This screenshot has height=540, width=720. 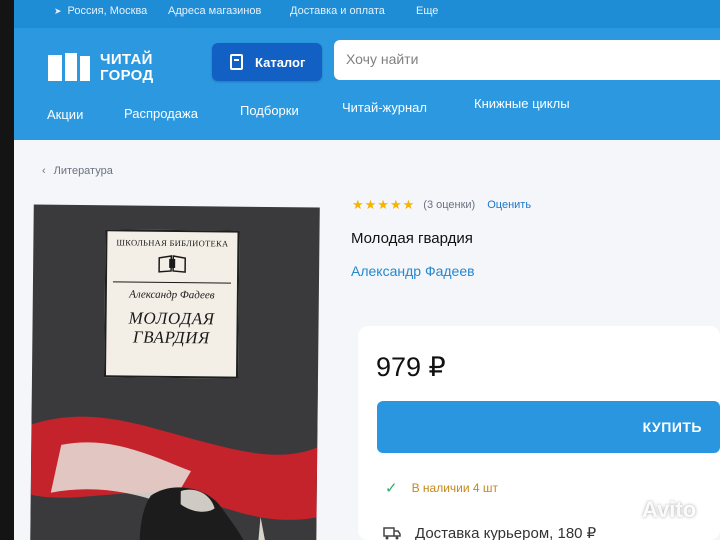 I want to click on site-logo: ЧИТАЙ ГОРОД, so click(x=100, y=68).